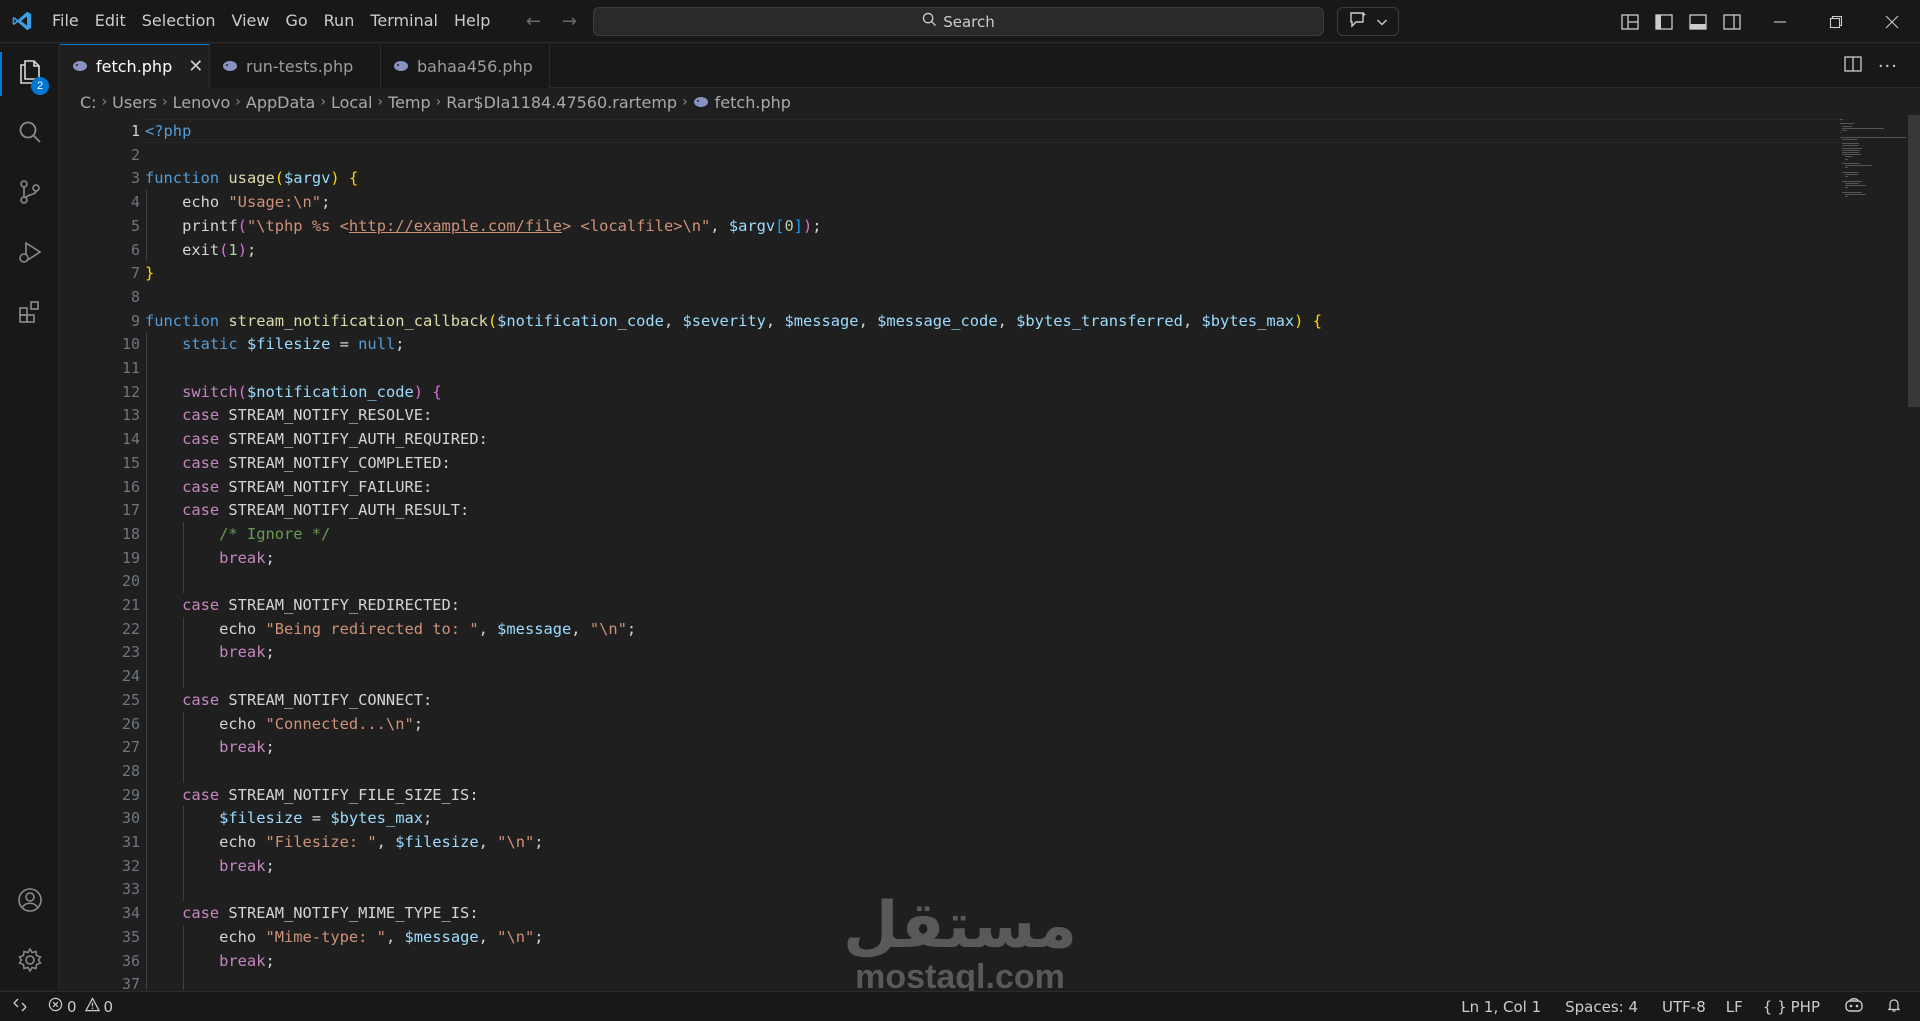 The width and height of the screenshot is (1920, 1021). What do you see at coordinates (1853, 66) in the screenshot?
I see `split-editor-icon` at bounding box center [1853, 66].